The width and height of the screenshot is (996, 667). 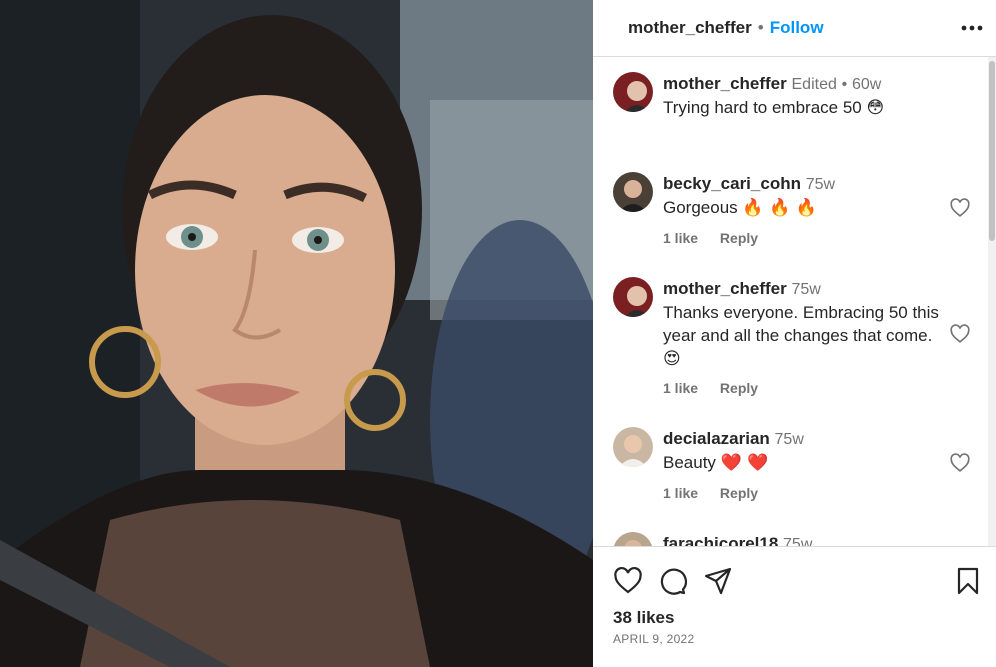 I want to click on comment-emoji: 🔥 🔥 🔥, so click(x=779, y=208).